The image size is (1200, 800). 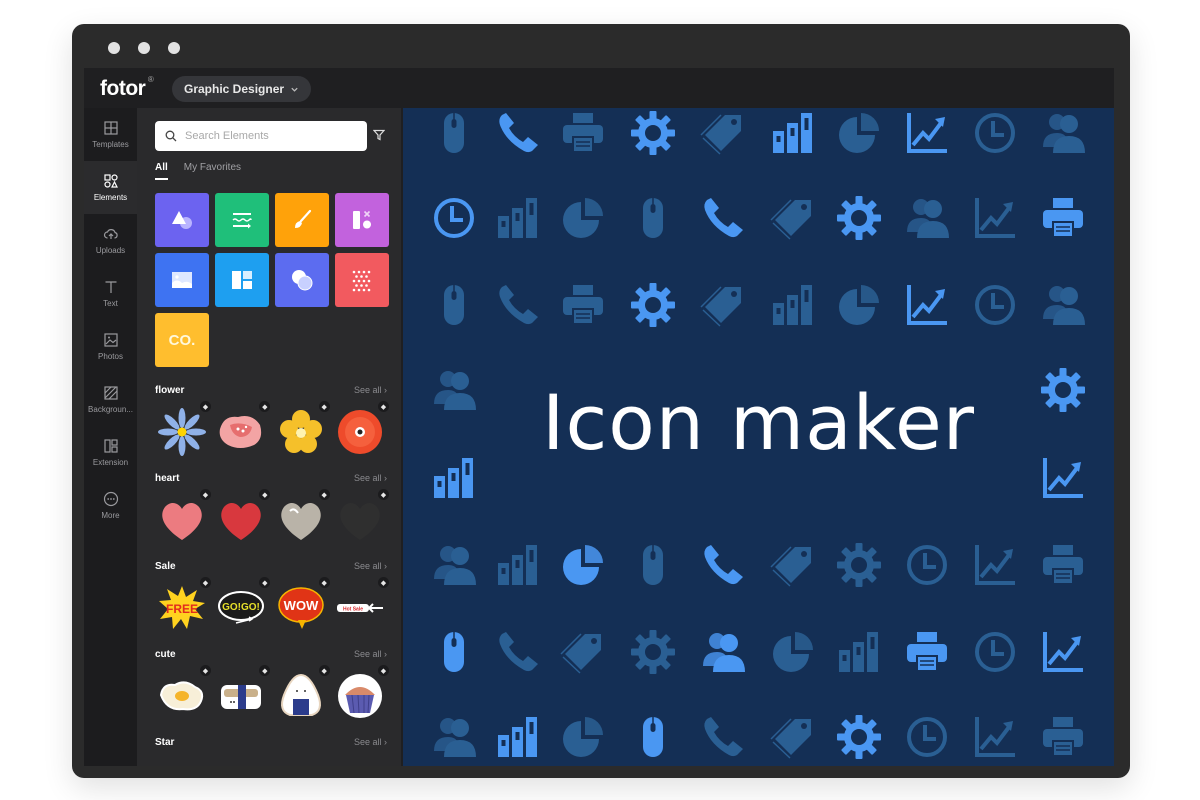 I want to click on nav-item-templates: Templates, so click(x=110, y=134).